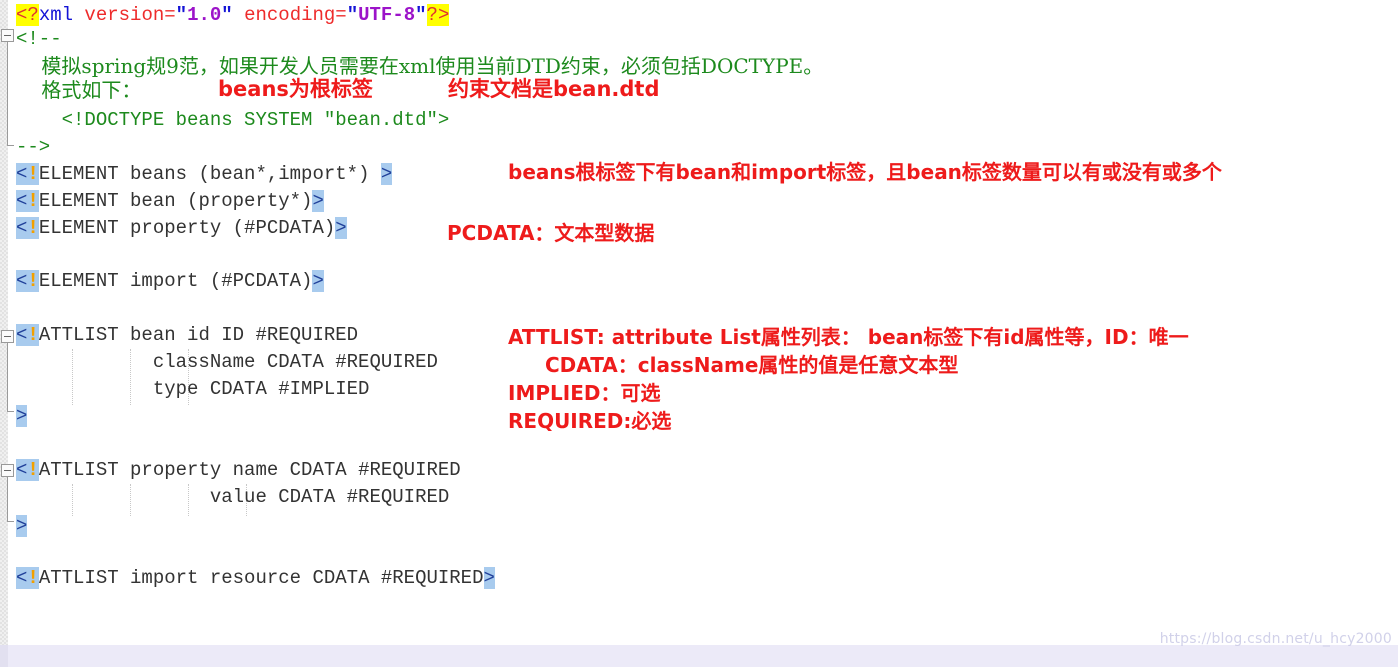 The width and height of the screenshot is (1398, 667). Describe the element at coordinates (33, 147) in the screenshot. I see `code-line-comment-close: -->` at that location.